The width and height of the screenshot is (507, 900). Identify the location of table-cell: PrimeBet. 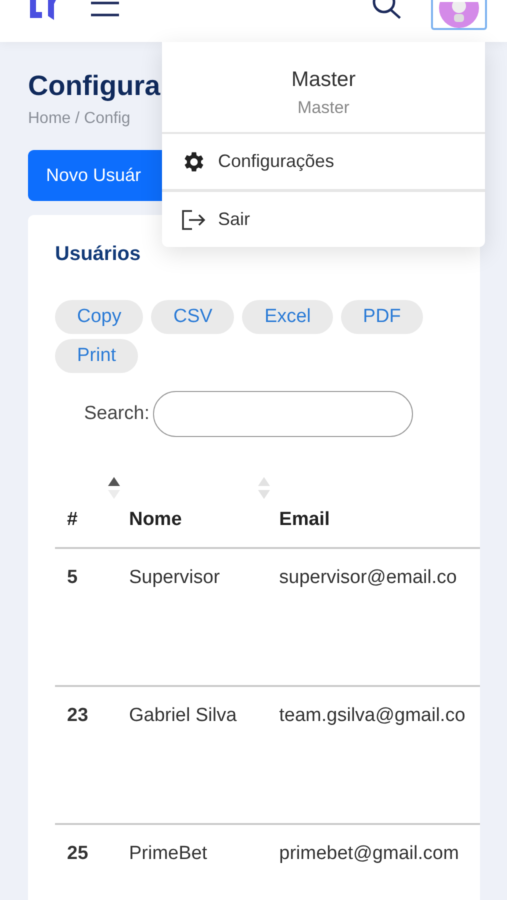
(168, 853).